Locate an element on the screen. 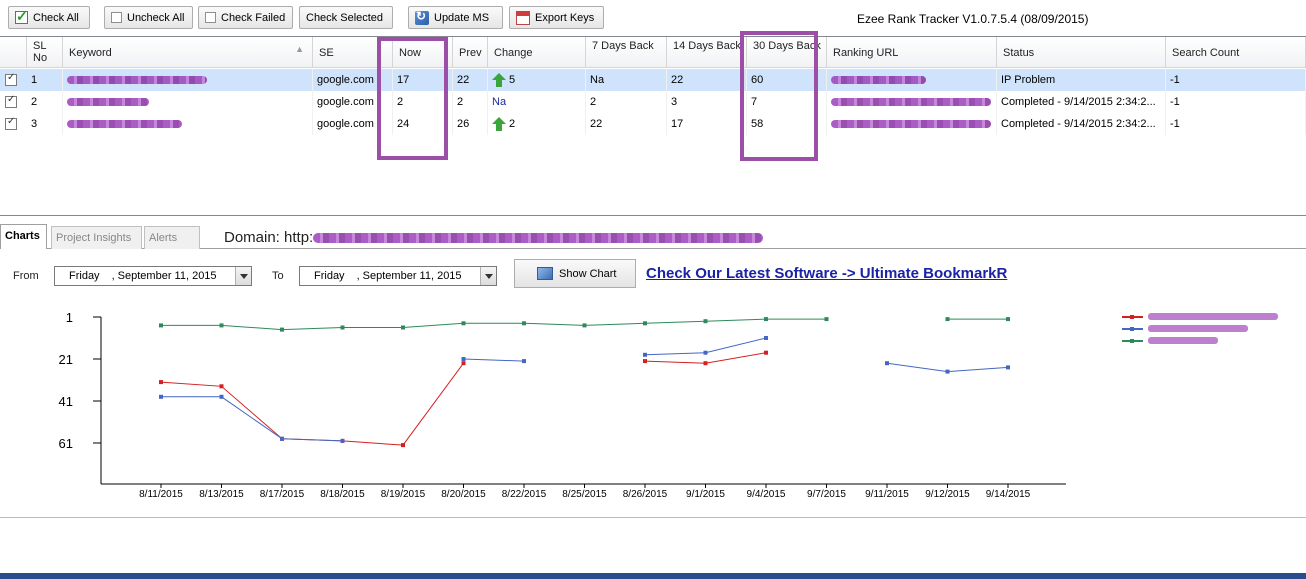  cell-change: 5 is located at coordinates (537, 80).